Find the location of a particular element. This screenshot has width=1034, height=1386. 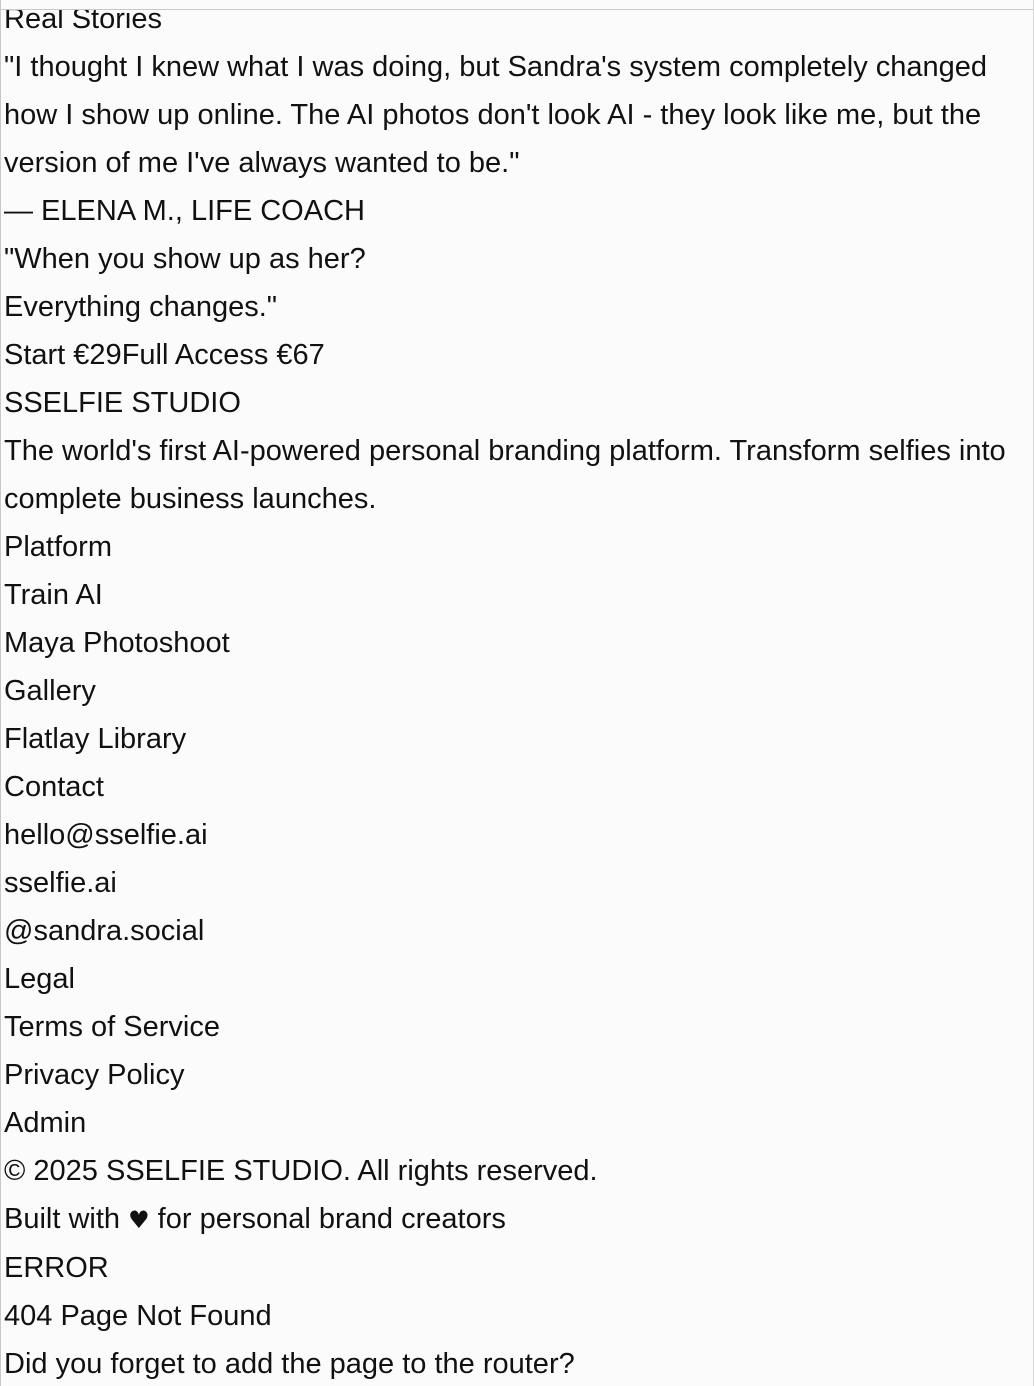

heart-icon: ♥ is located at coordinates (139, 1220).